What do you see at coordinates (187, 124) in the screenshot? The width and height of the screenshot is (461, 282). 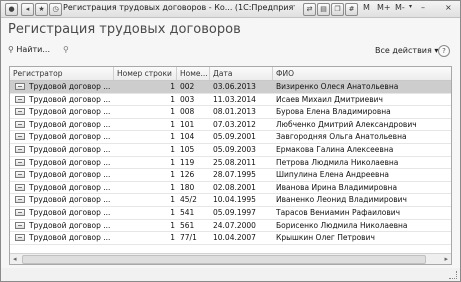 I see `cell-number: 101` at bounding box center [187, 124].